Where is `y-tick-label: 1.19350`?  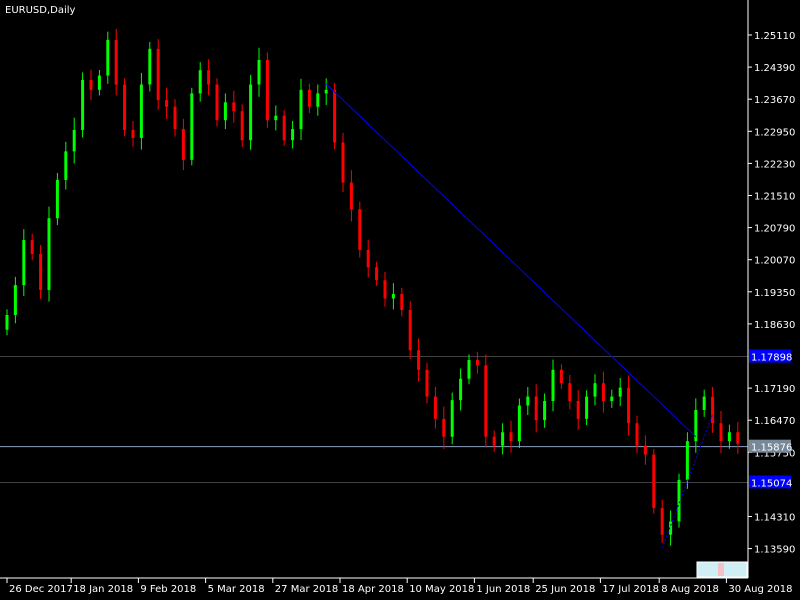
y-tick-label: 1.19350 is located at coordinates (774, 293).